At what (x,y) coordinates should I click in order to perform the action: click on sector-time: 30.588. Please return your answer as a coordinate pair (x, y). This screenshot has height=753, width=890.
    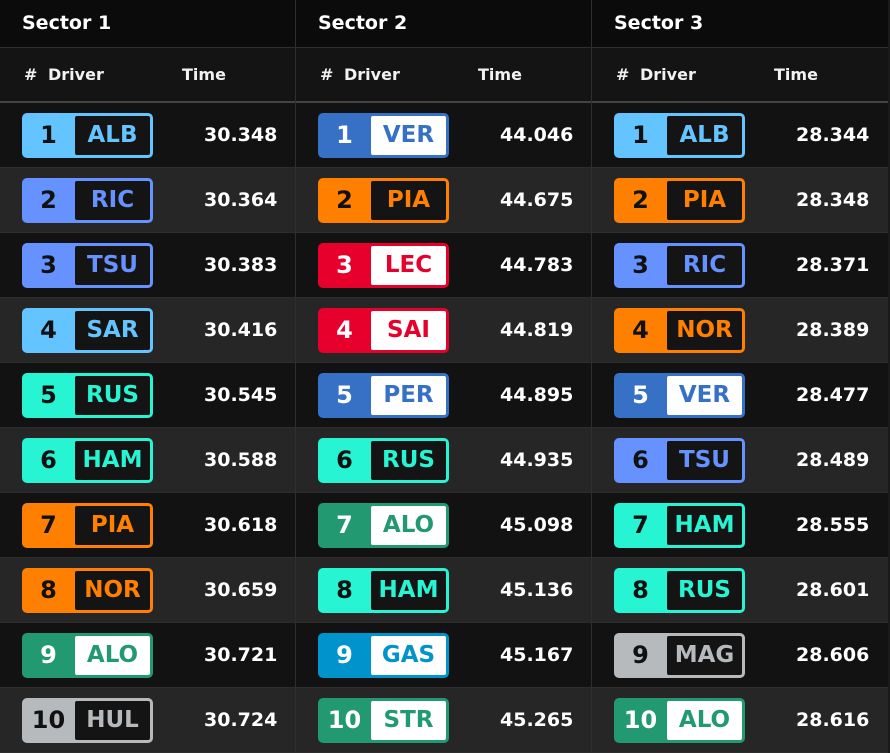
    Looking at the image, I should click on (241, 460).